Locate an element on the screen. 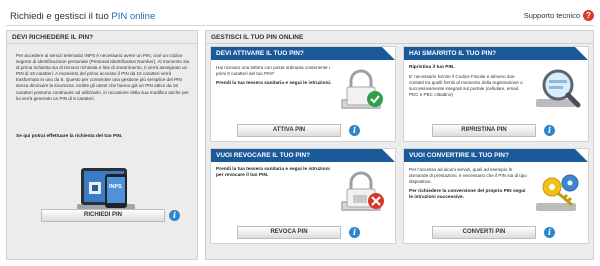 This screenshot has width=600, height=266. devices-illustration: INPS is located at coordinates (106, 189).